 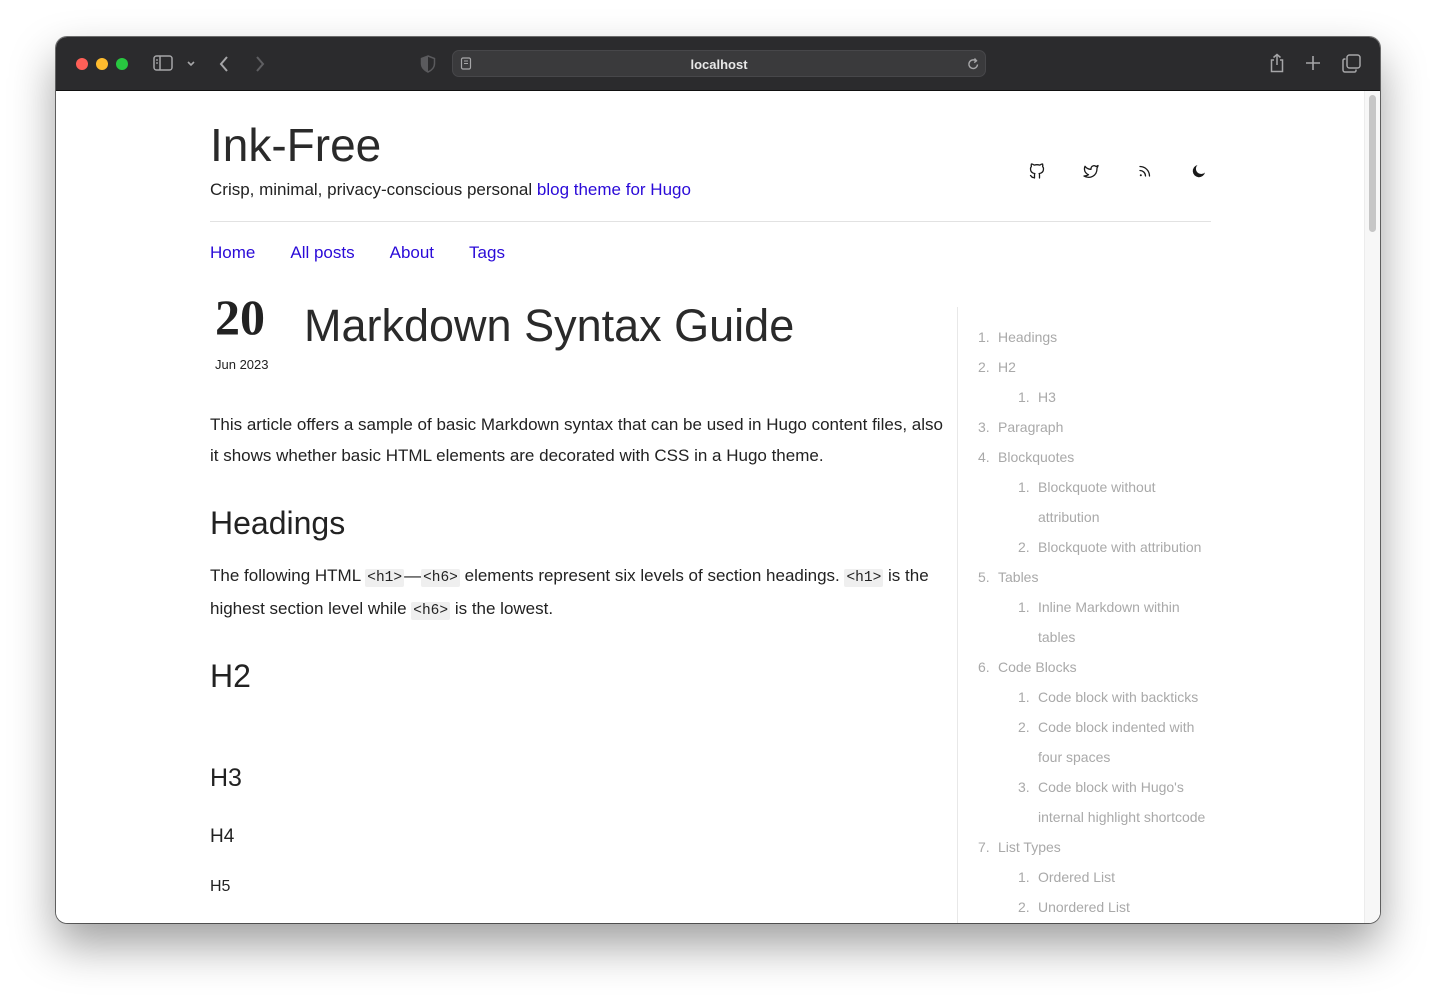 I want to click on heading-h3: H3, so click(x=226, y=778).